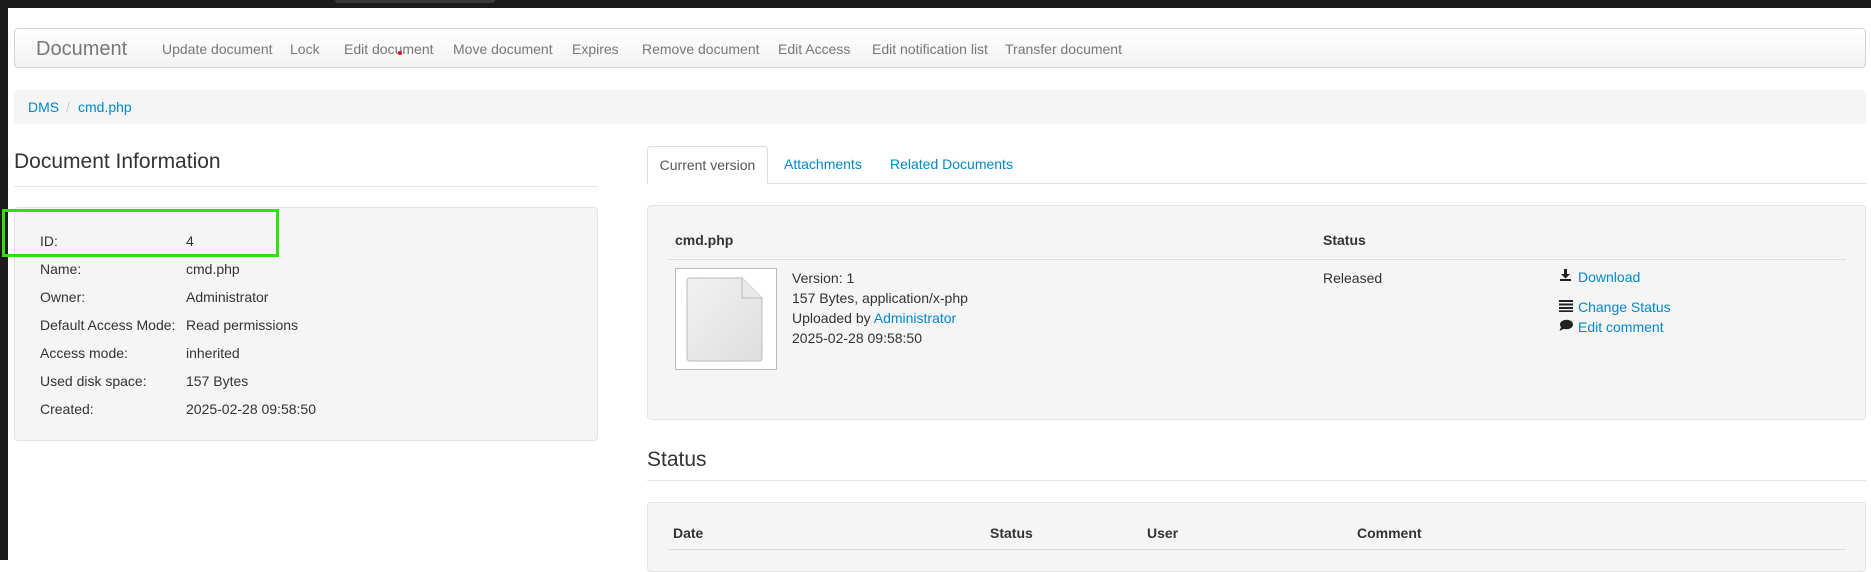 The width and height of the screenshot is (1871, 572). I want to click on info-label-access-mode: Access mode:, so click(84, 353).